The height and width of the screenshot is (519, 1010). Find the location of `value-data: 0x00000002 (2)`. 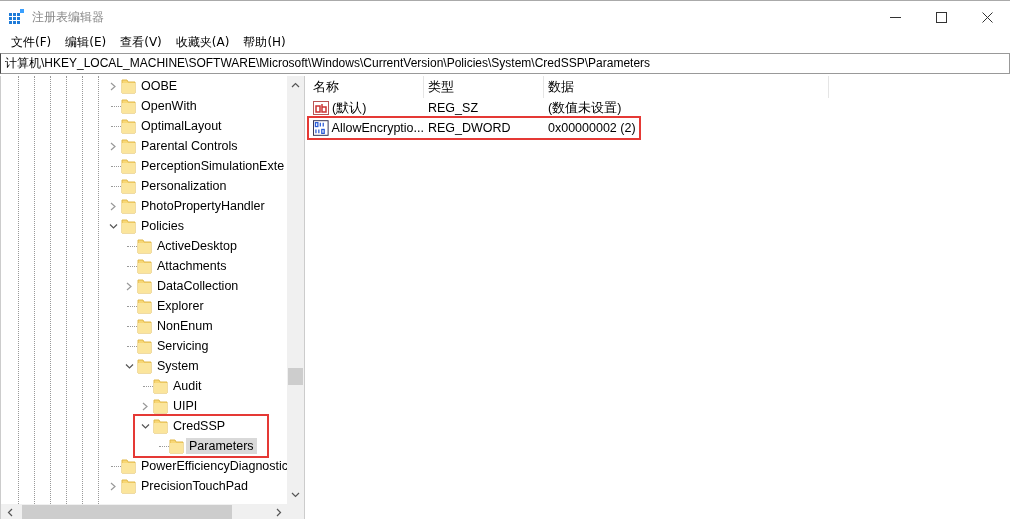

value-data: 0x00000002 (2) is located at coordinates (592, 128).